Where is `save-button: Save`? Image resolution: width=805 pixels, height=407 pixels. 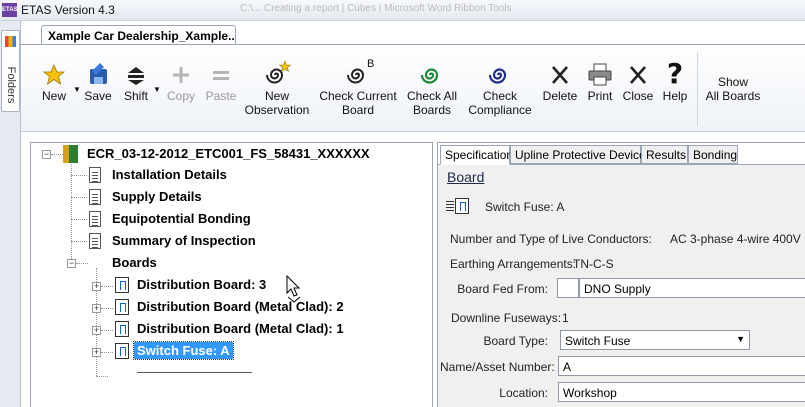 save-button: Save is located at coordinates (98, 85).